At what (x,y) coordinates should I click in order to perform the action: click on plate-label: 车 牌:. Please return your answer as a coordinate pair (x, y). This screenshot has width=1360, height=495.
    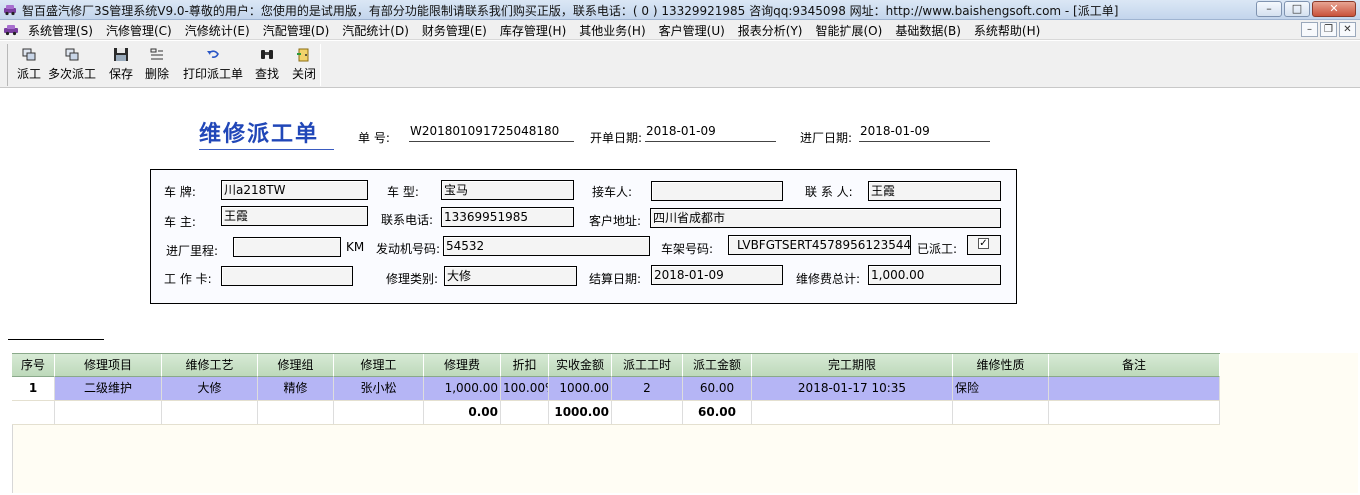
    Looking at the image, I should click on (180, 192).